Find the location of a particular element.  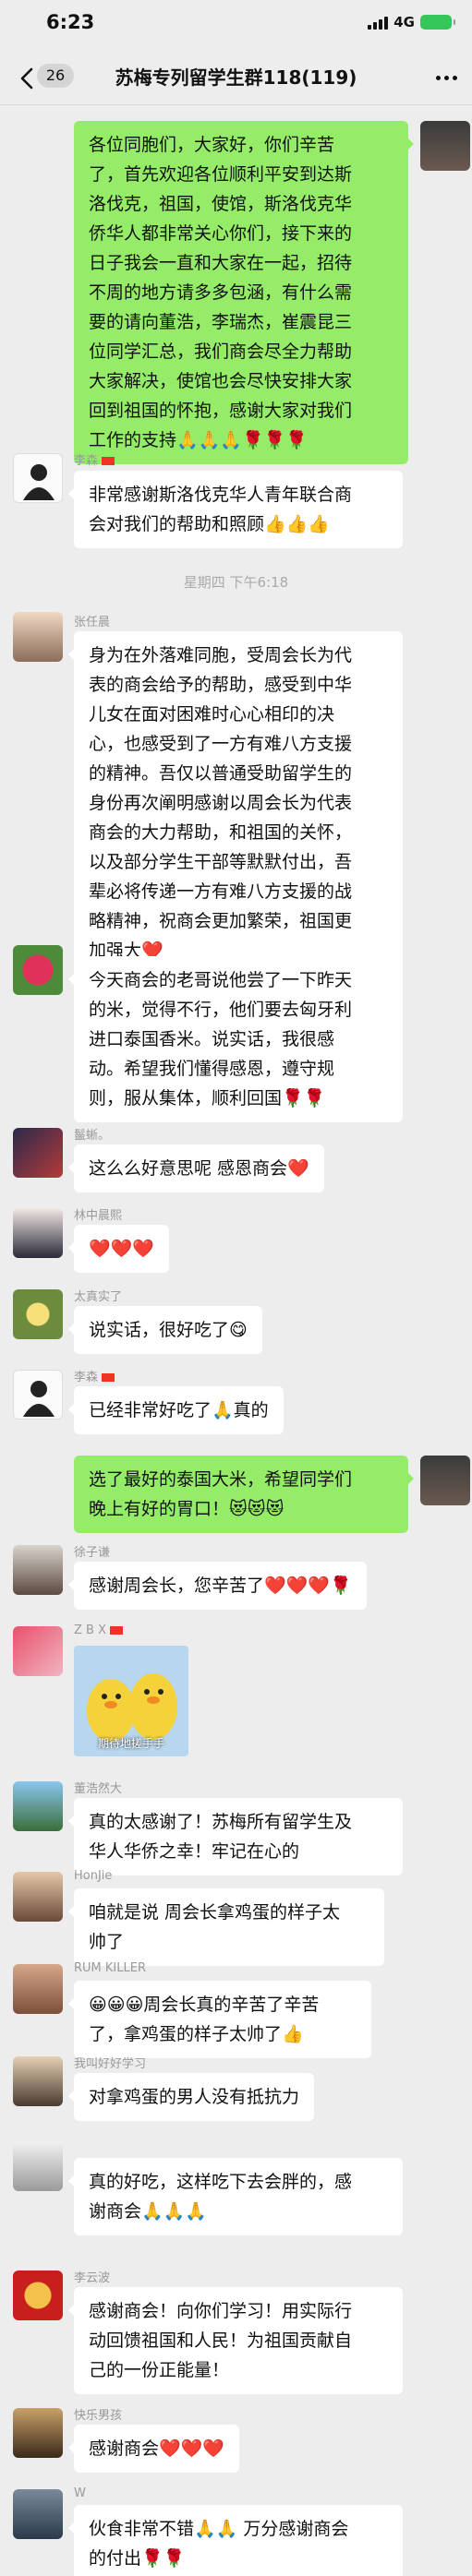

sender-name: RUM KILLER is located at coordinates (110, 1968).